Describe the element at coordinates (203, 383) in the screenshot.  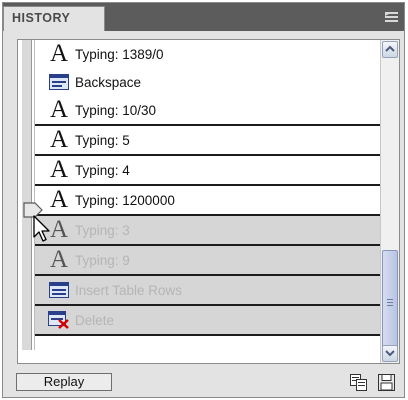
I see `panel-footer: Replay` at that location.